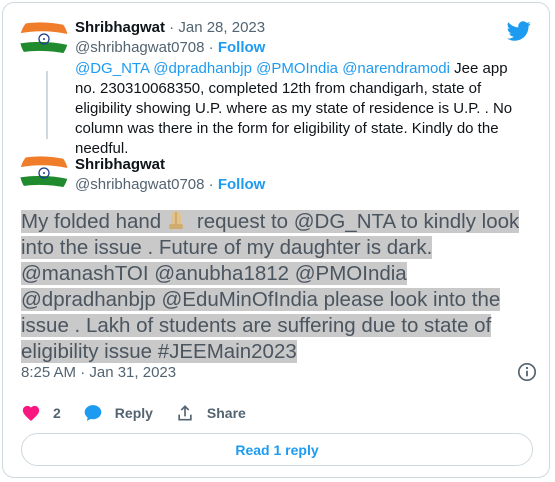  I want to click on thread-line, so click(47, 105).